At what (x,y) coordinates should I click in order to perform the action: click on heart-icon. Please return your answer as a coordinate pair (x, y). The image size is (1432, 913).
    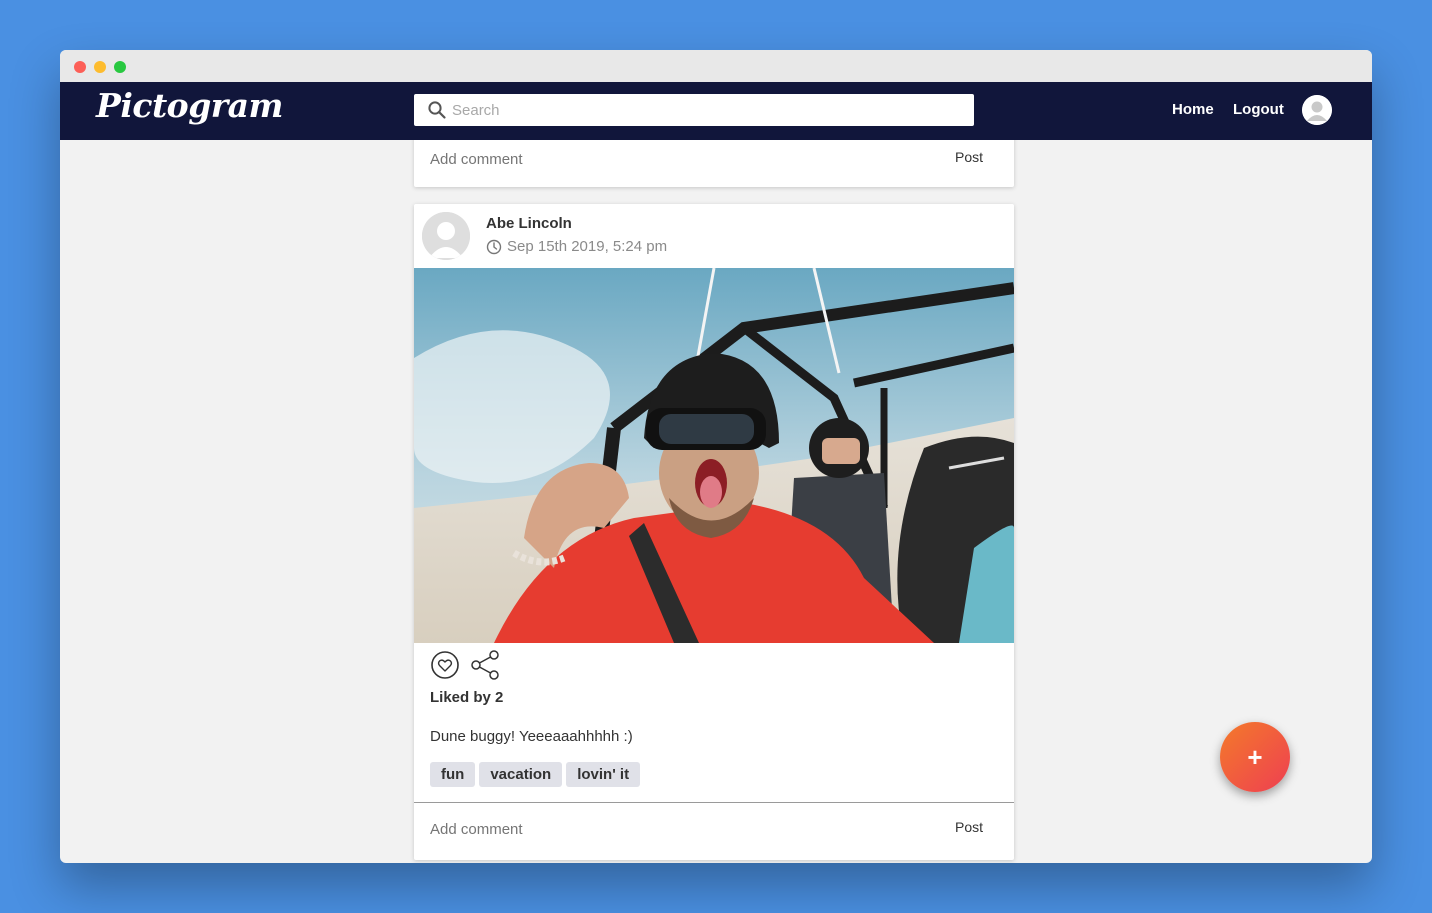
    Looking at the image, I should click on (445, 665).